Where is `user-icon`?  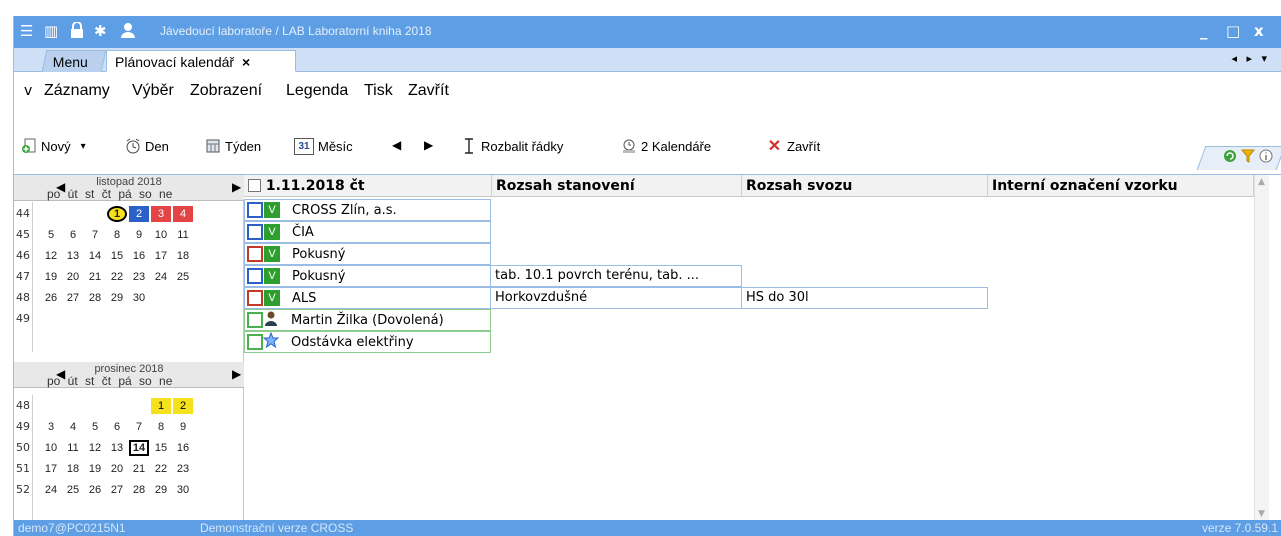 user-icon is located at coordinates (128, 31).